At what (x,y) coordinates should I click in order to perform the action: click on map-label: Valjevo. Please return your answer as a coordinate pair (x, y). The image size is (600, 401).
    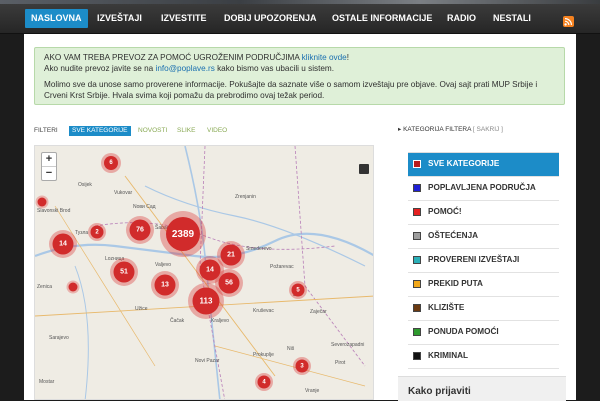
    Looking at the image, I should click on (163, 265).